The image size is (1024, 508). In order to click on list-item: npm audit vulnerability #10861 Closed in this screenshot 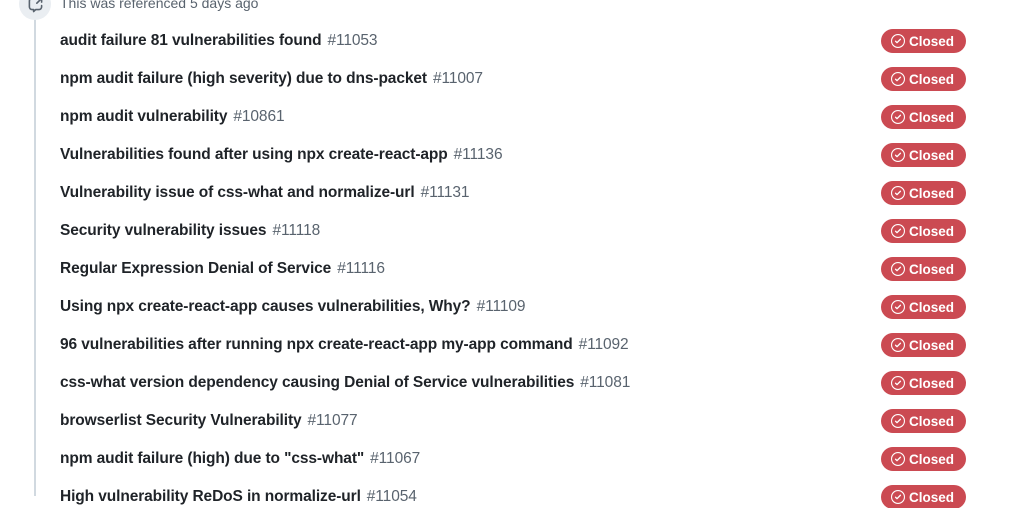, I will do `click(512, 117)`.